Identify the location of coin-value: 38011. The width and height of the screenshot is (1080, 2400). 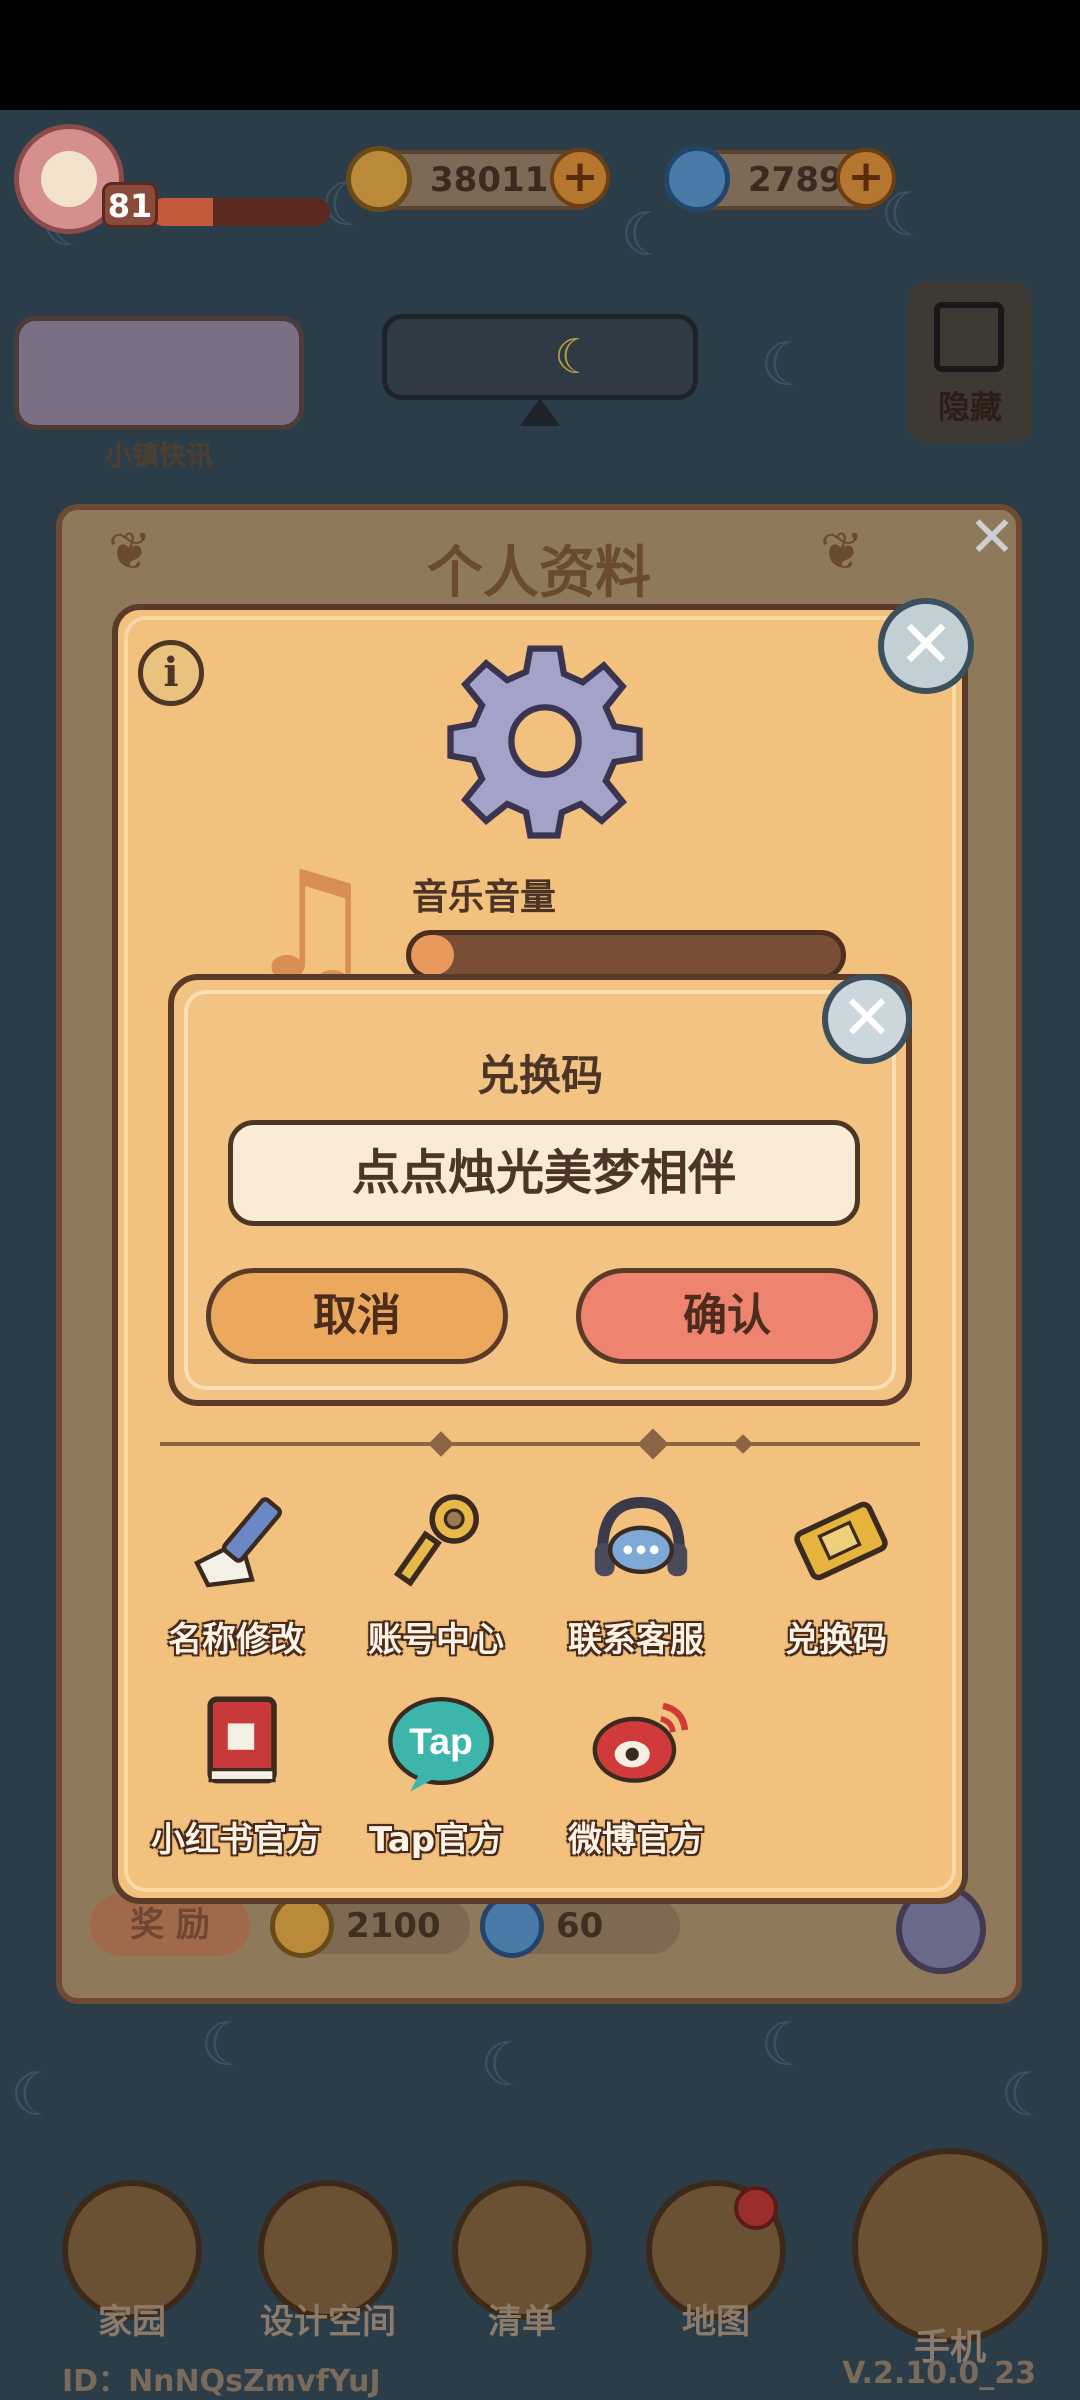
(489, 180).